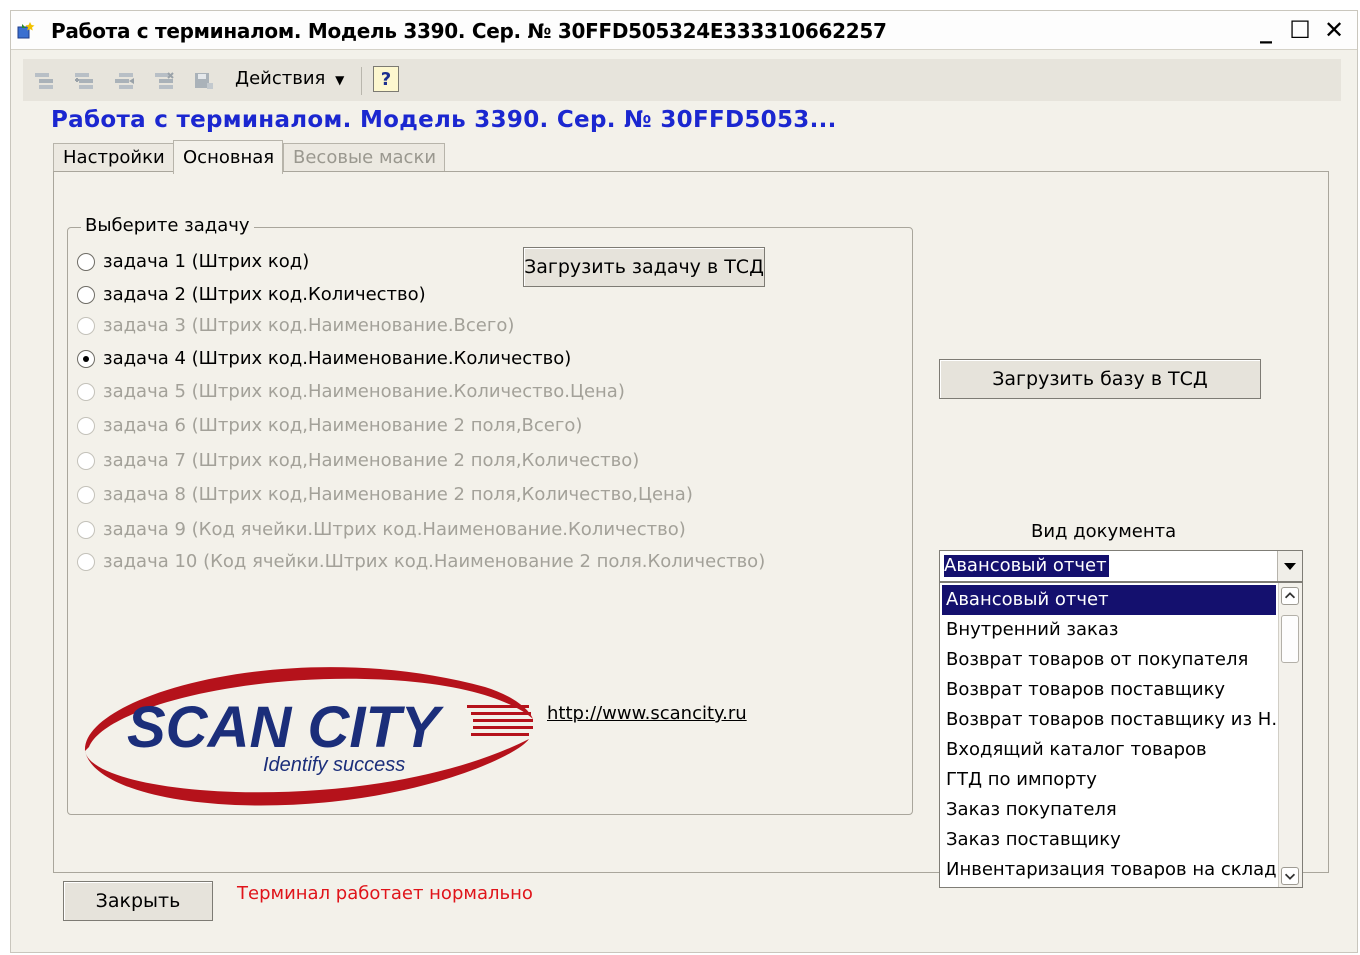 The width and height of the screenshot is (1360, 955). What do you see at coordinates (164, 81) in the screenshot?
I see `tree-remove-icon` at bounding box center [164, 81].